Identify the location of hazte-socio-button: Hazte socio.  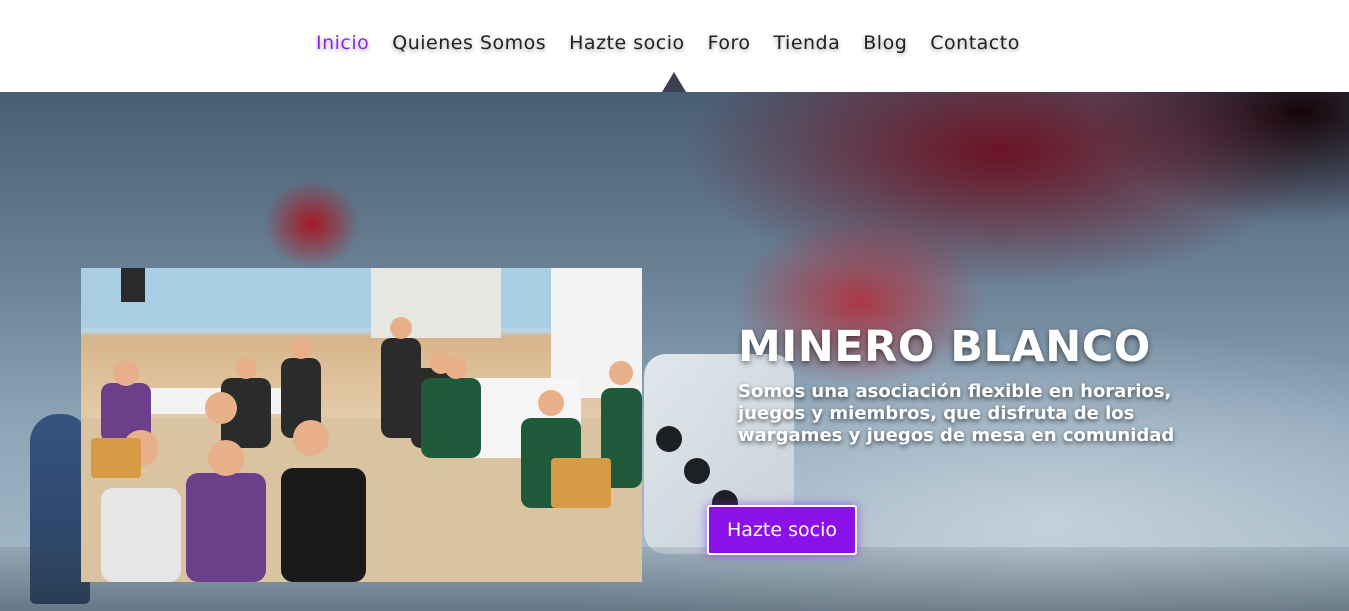
(782, 530).